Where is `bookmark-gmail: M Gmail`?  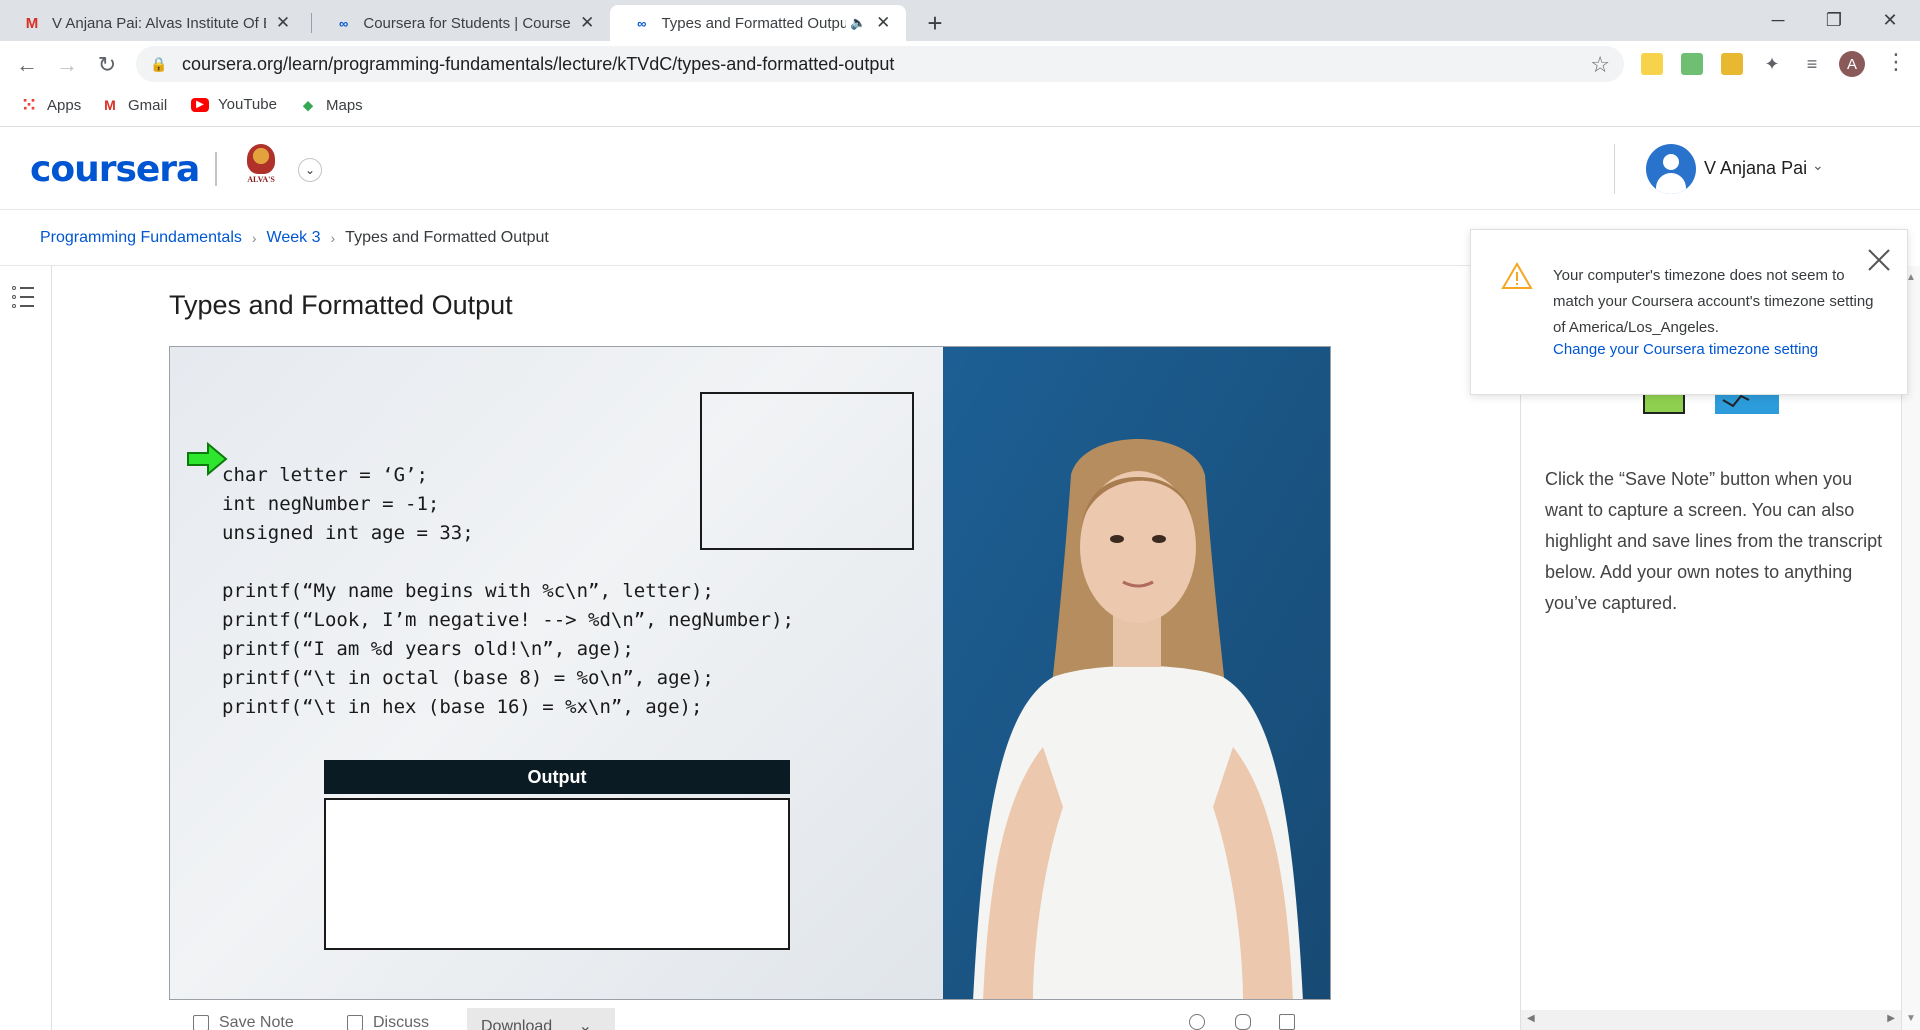
bookmark-gmail: M Gmail is located at coordinates (134, 105).